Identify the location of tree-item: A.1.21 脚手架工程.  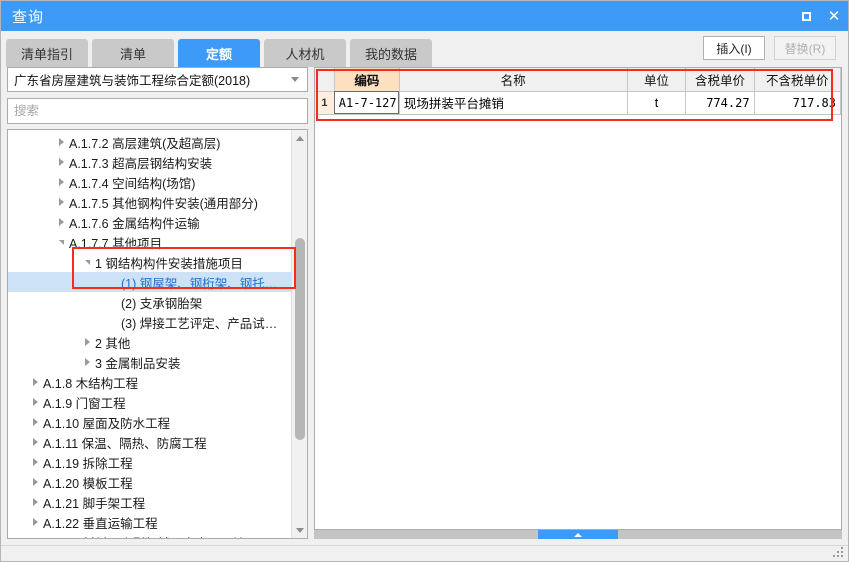
(149, 502).